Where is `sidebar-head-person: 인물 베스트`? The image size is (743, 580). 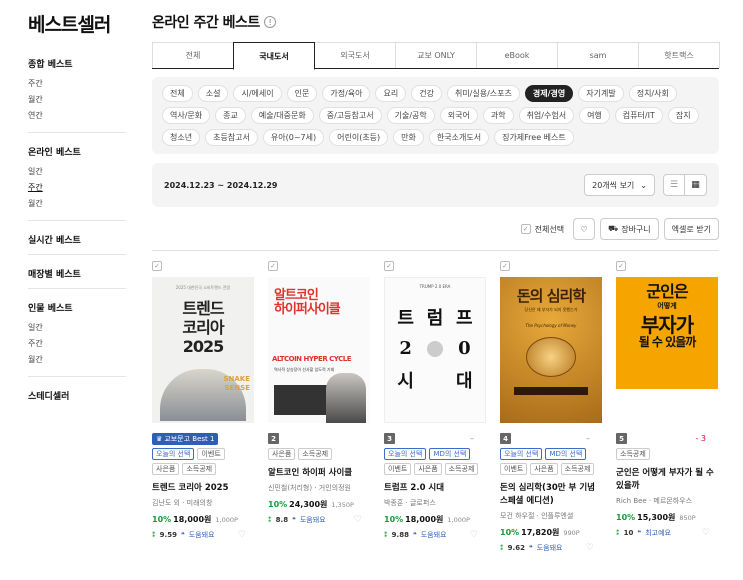 sidebar-head-person: 인물 베스트 is located at coordinates (77, 307).